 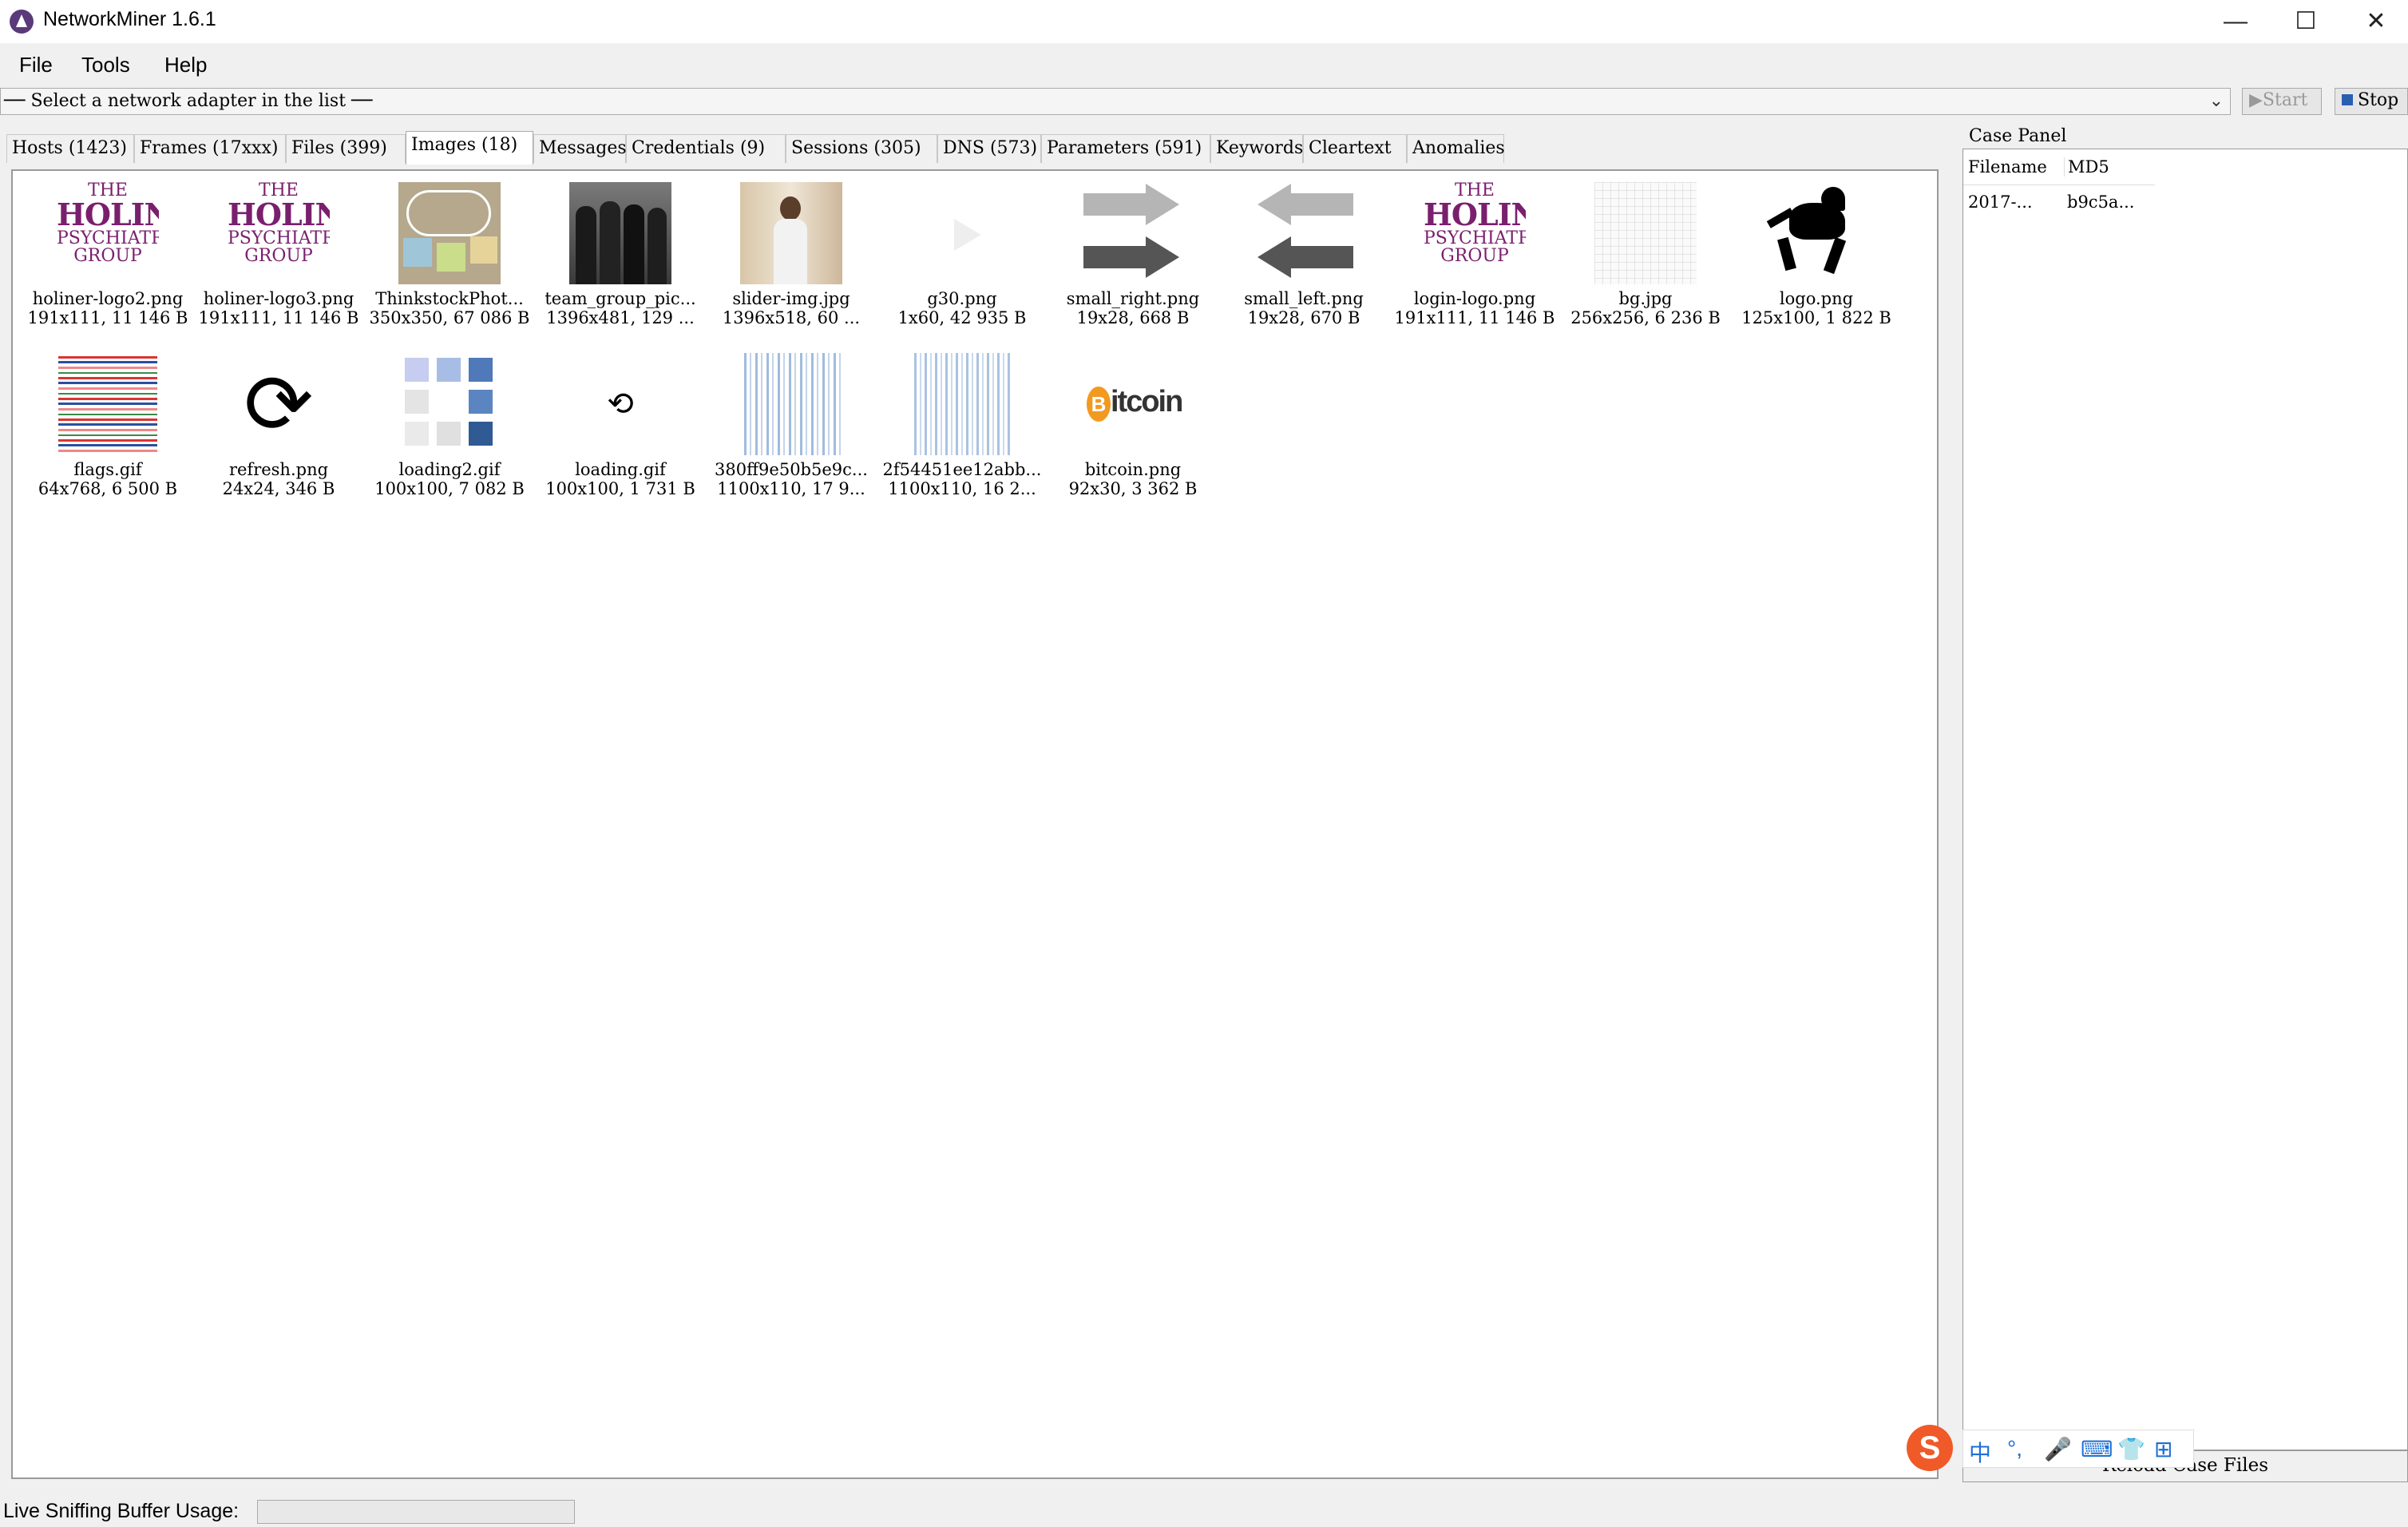 I want to click on image-item: g30.png 1x60, 42 935 B, so click(x=962, y=262).